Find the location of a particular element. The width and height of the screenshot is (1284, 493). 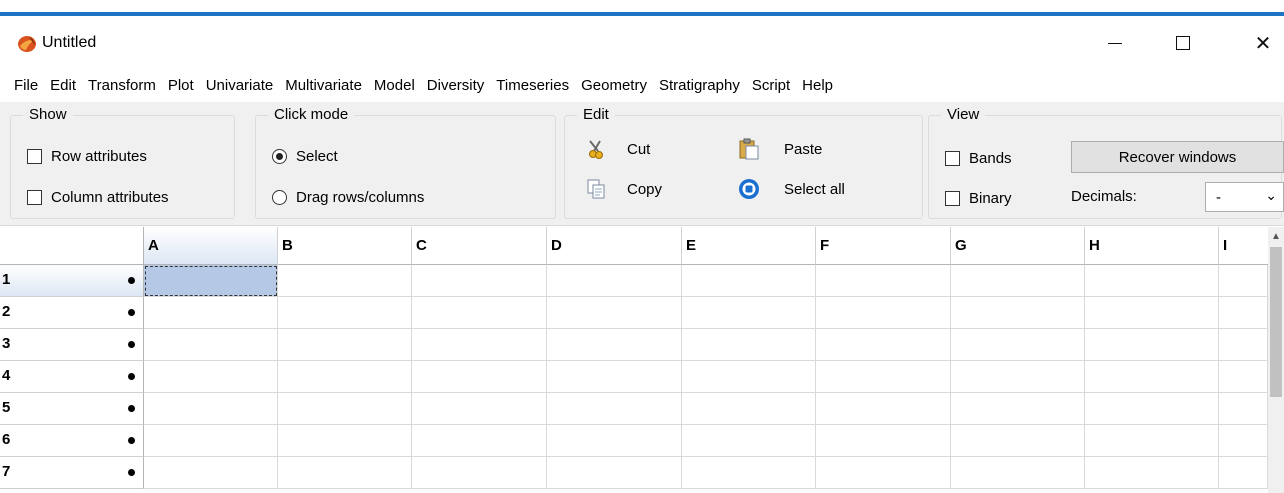

cell-a7 is located at coordinates (211, 473).